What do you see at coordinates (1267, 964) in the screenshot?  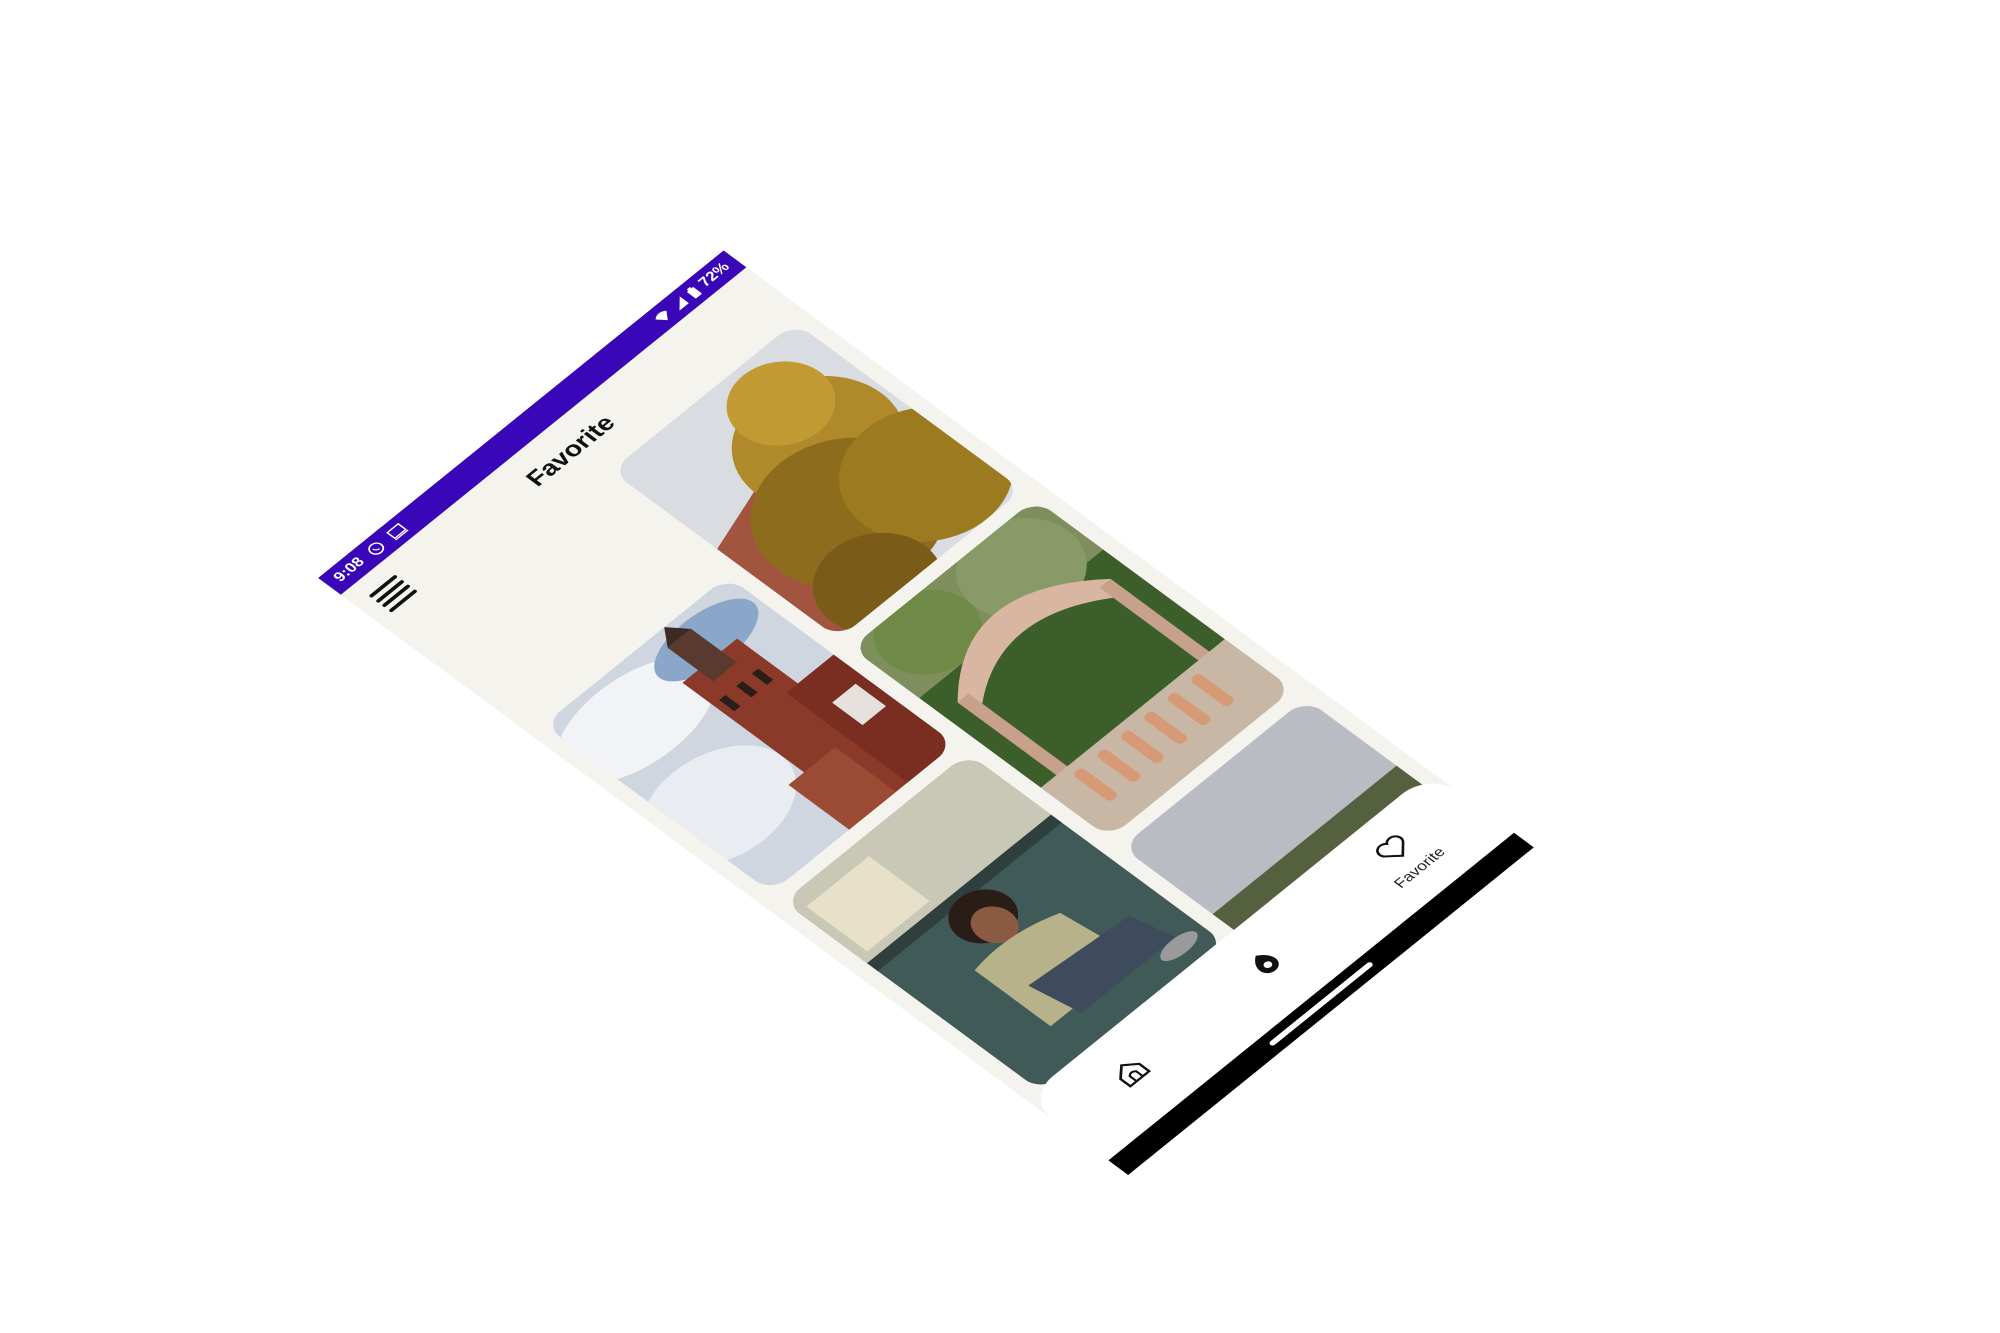 I see `explore-icon` at bounding box center [1267, 964].